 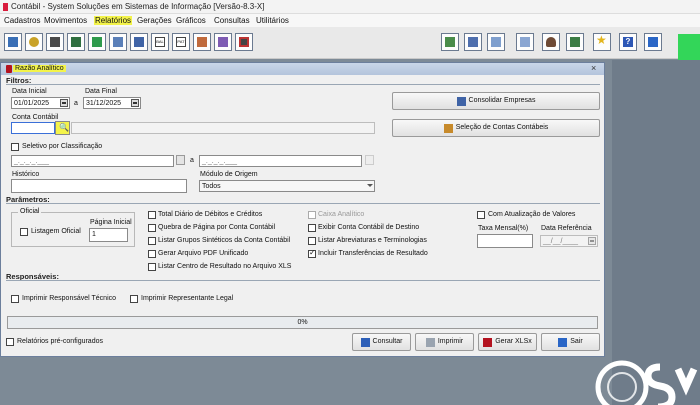 What do you see at coordinates (689, 47) in the screenshot?
I see `side-tab` at bounding box center [689, 47].